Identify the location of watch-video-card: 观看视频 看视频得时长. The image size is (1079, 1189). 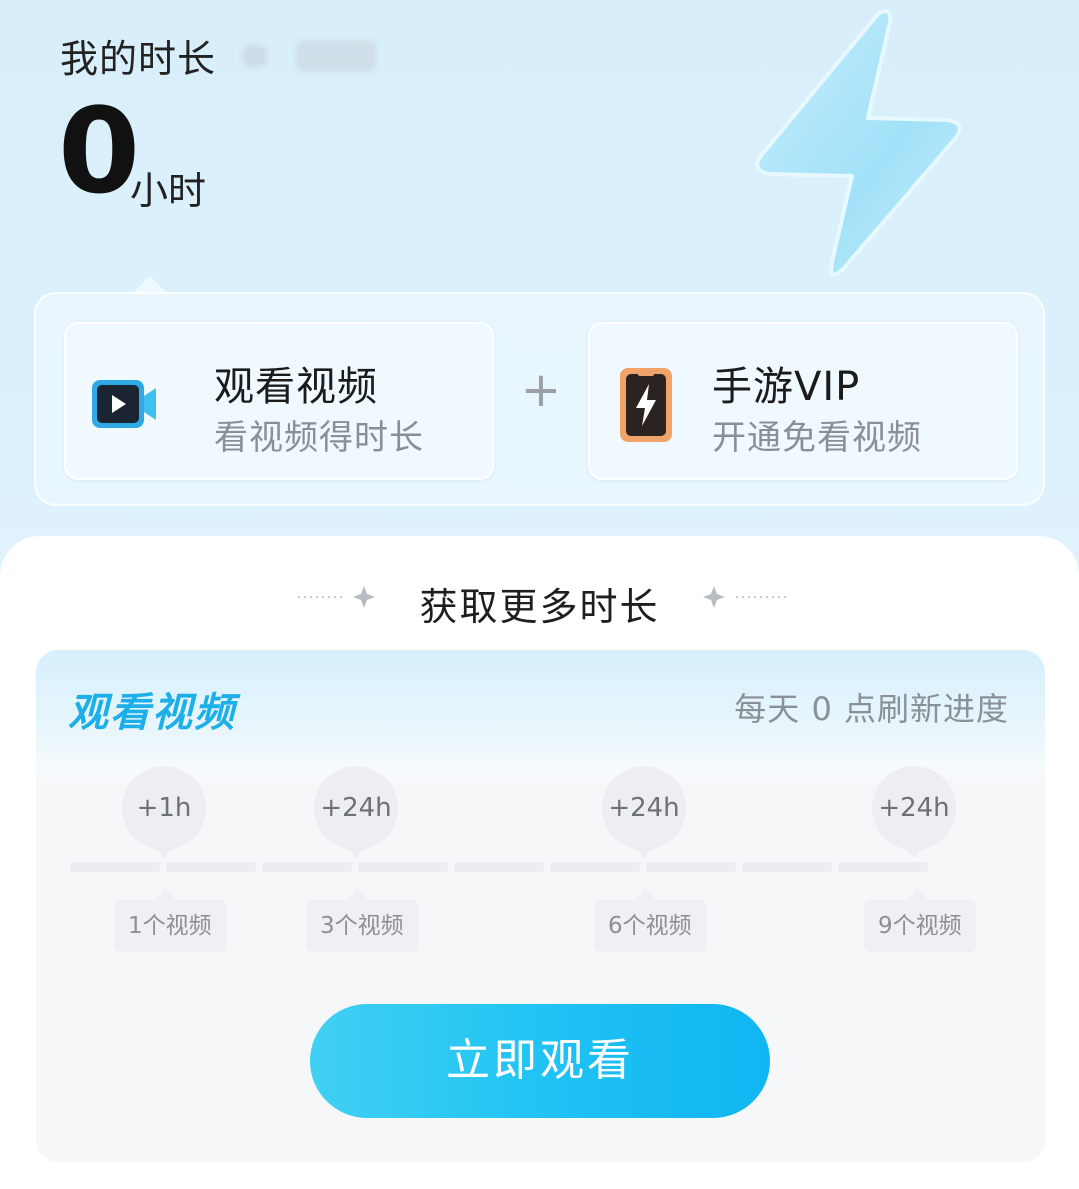
(279, 401).